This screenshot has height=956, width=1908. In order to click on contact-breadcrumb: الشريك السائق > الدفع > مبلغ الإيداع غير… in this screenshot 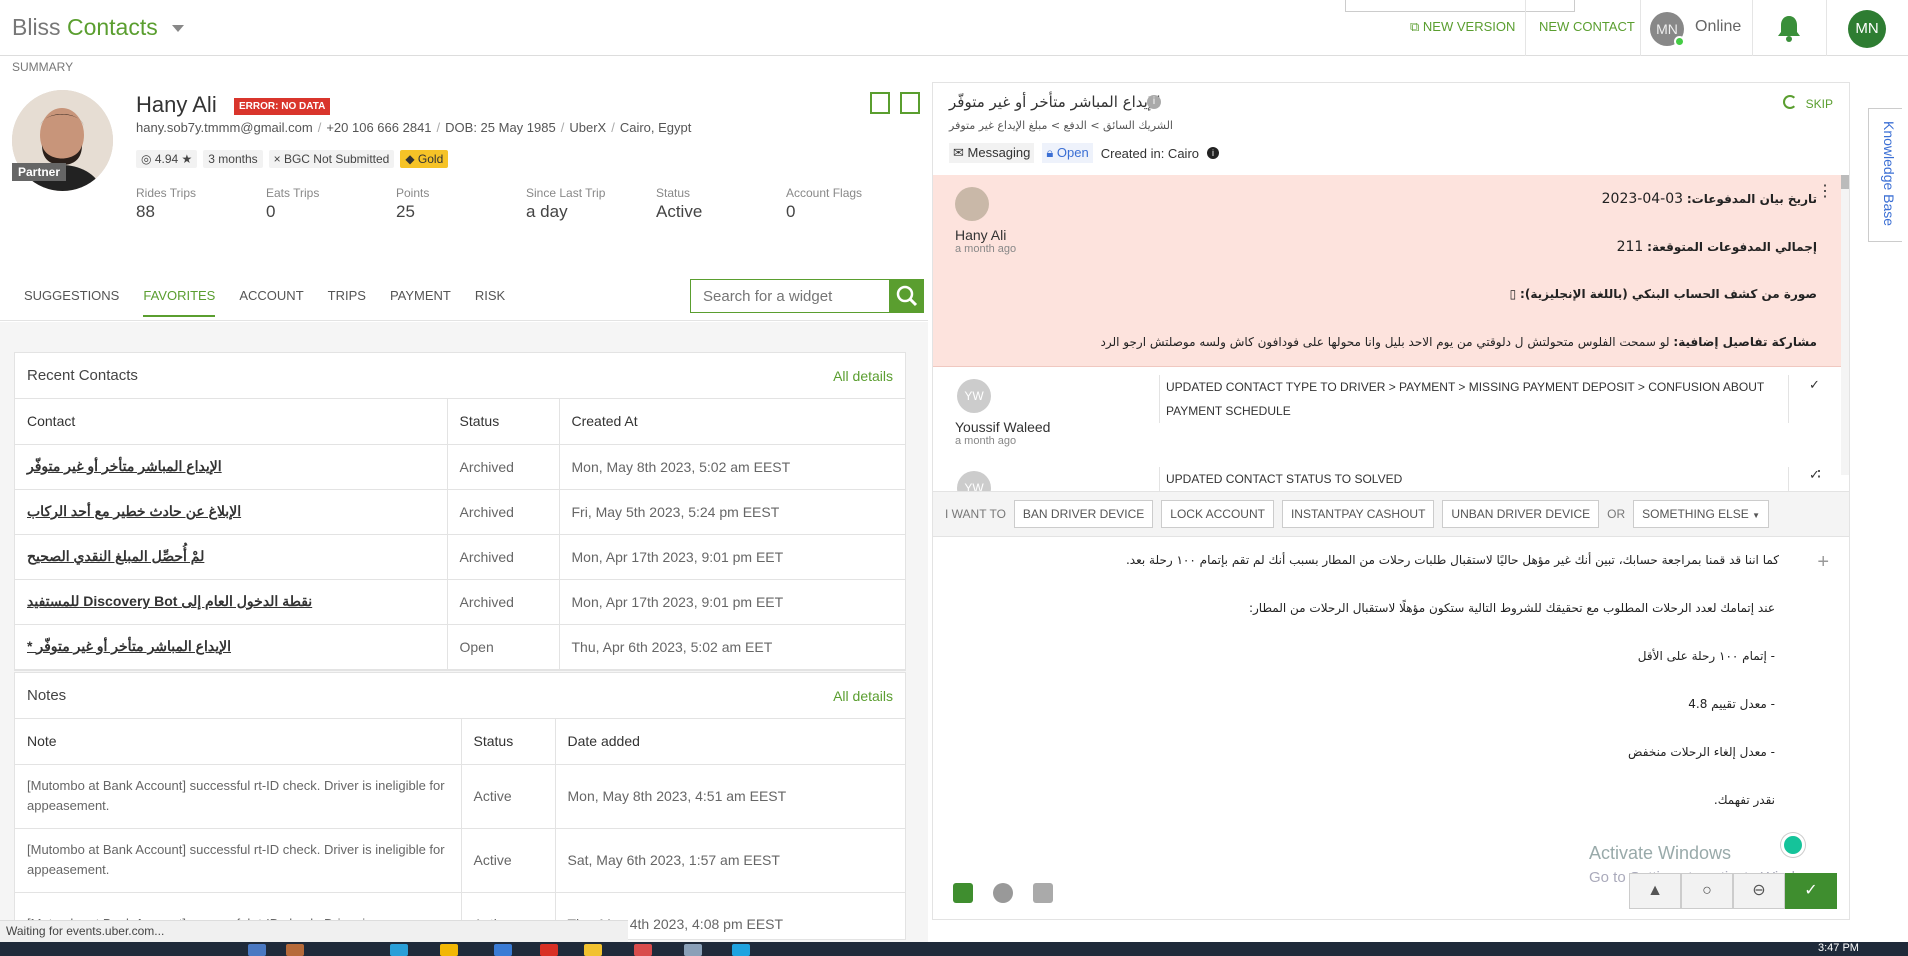, I will do `click(1061, 125)`.